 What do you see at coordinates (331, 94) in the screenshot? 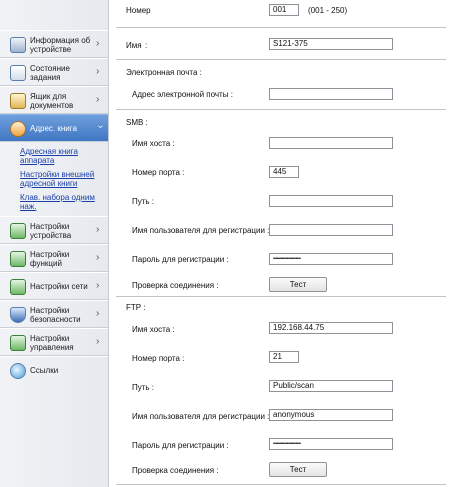
I see `email-address-field` at bounding box center [331, 94].